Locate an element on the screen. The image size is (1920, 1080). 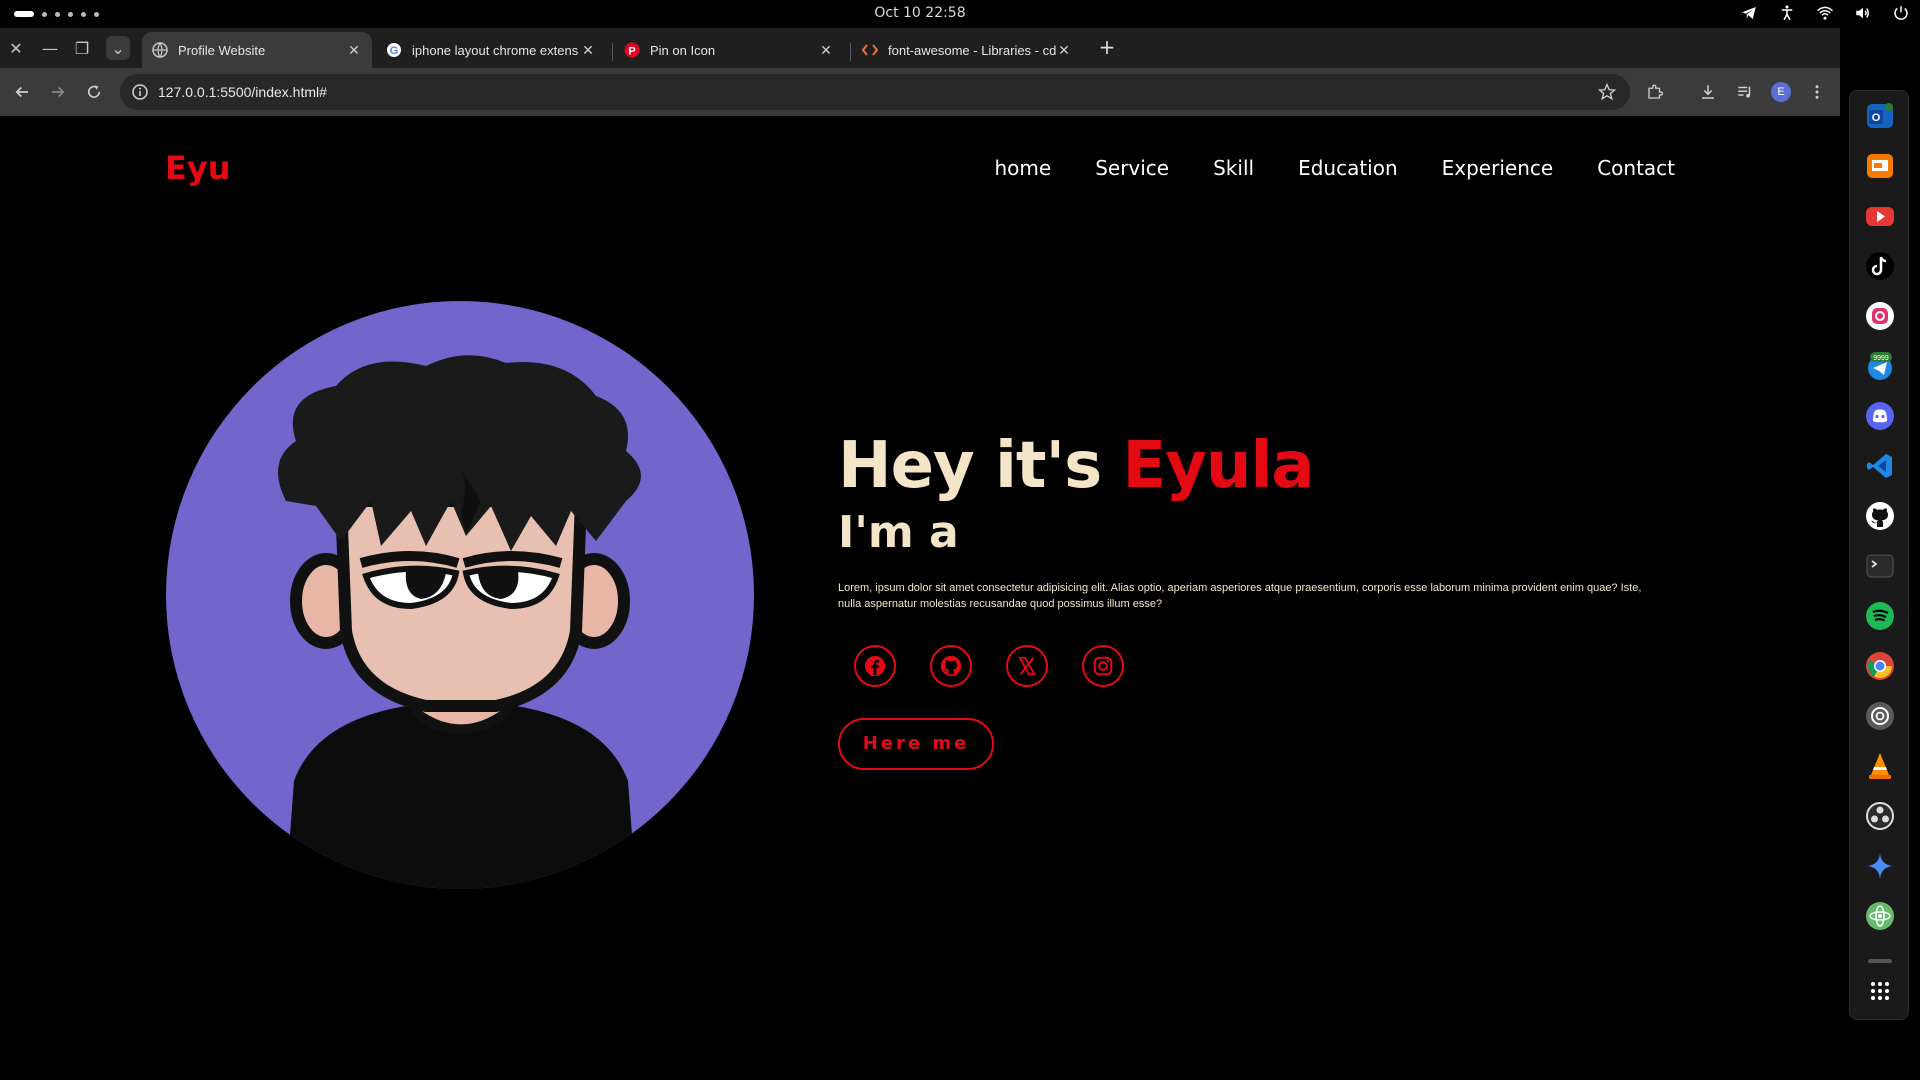
minimize-window-icon: — is located at coordinates (50, 48).